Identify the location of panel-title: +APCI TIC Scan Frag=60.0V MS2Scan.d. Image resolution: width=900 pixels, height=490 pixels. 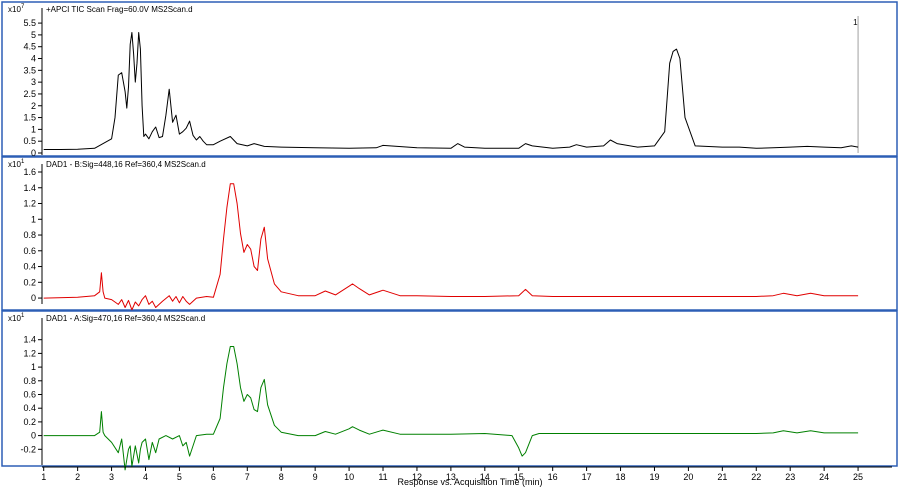
(119, 9).